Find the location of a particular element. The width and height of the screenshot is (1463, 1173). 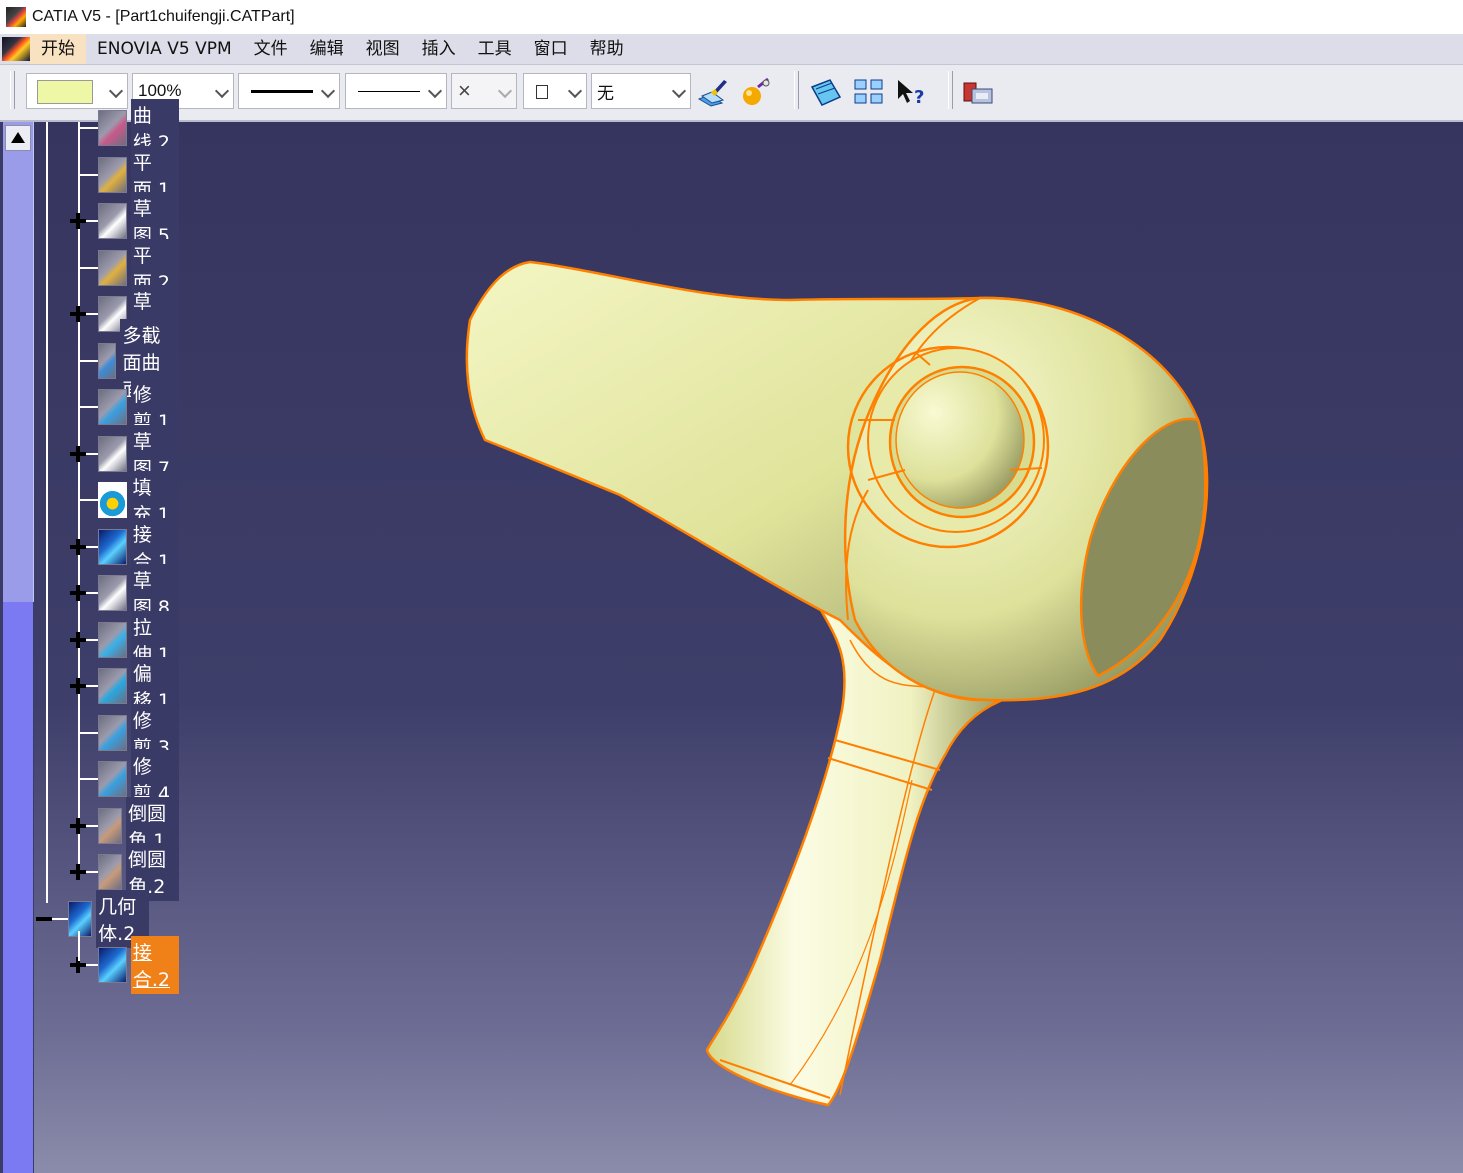

linetype-combo is located at coordinates (289, 91).